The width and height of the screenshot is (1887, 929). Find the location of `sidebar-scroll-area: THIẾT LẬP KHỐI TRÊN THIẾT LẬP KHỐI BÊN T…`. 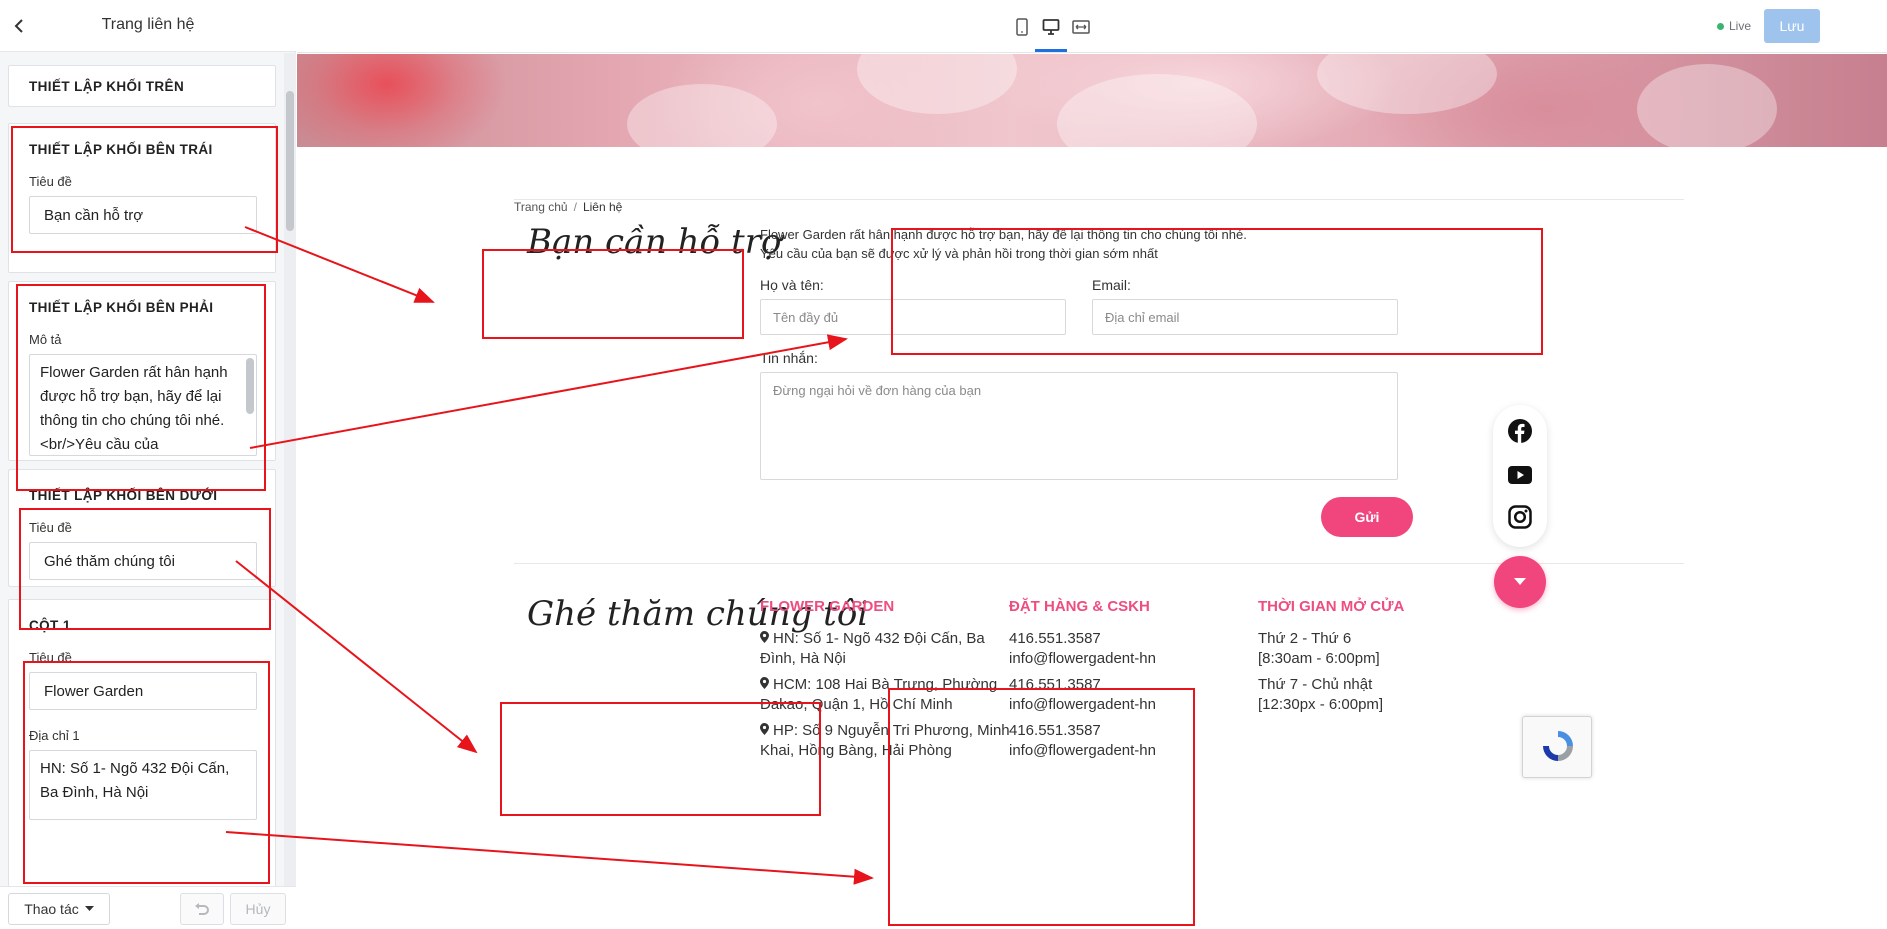

sidebar-scroll-area: THIẾT LẬP KHỐI TRÊN THIẾT LẬP KHỐI BÊN T… is located at coordinates (148, 469).